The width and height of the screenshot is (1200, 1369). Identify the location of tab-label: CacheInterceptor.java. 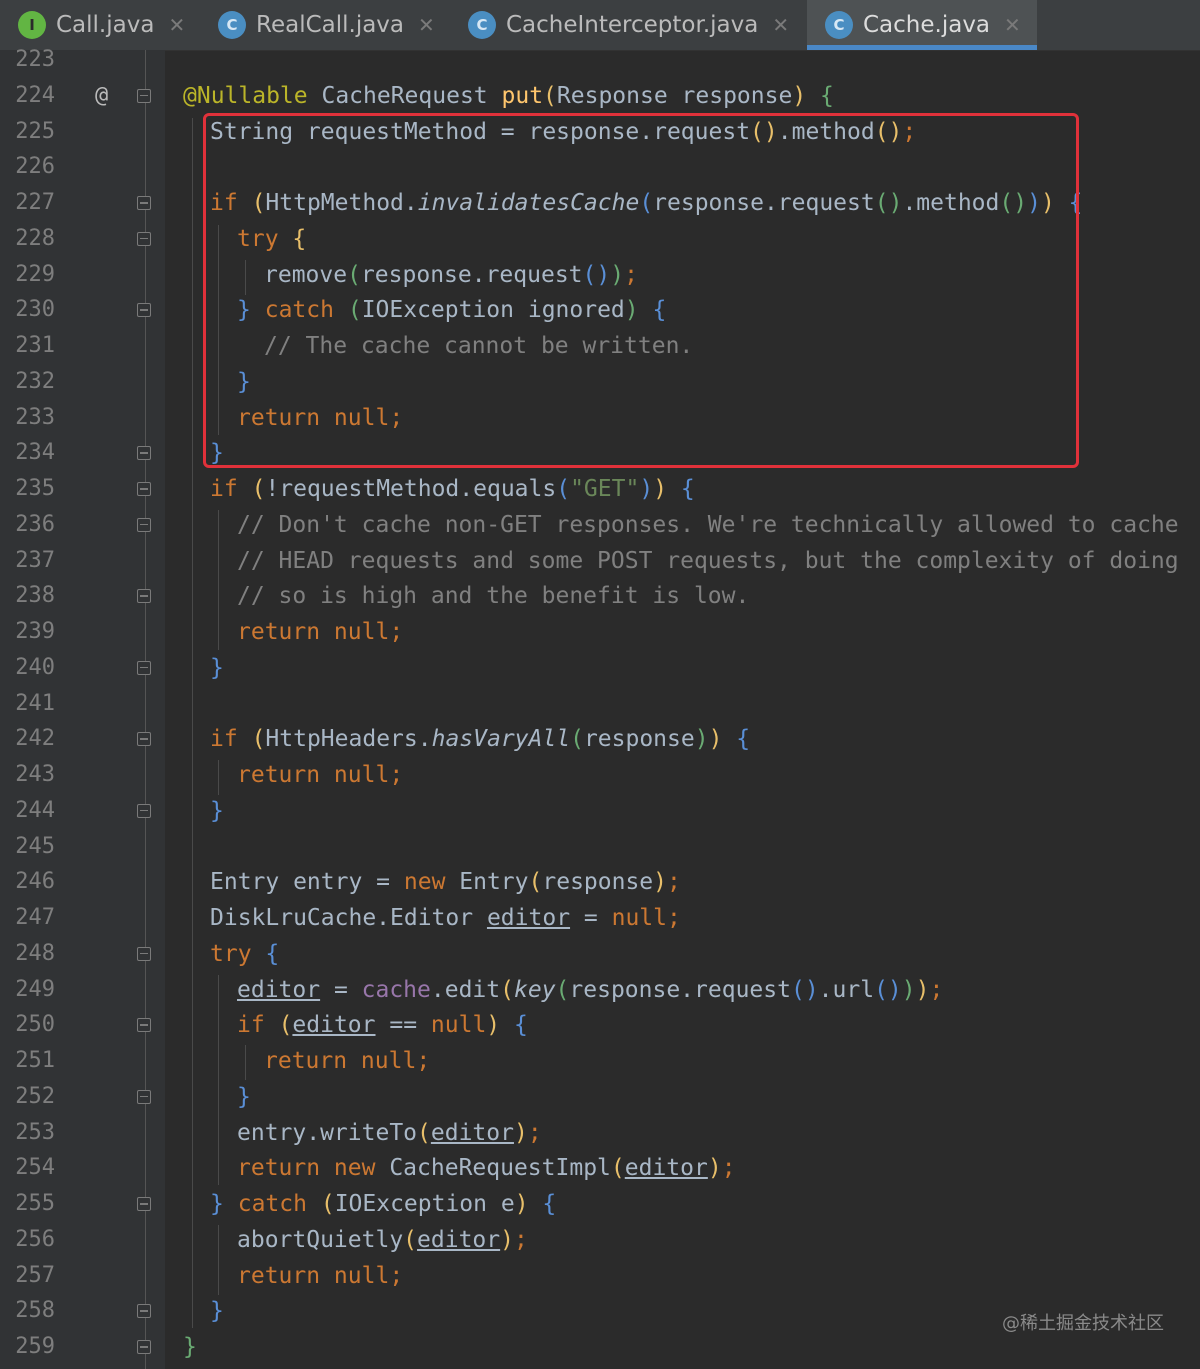
(632, 25).